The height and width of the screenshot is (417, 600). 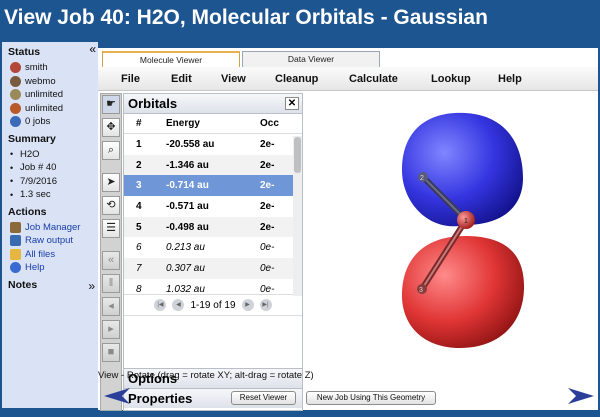 I want to click on reset-viewer-button: Reset Viewer, so click(x=263, y=398).